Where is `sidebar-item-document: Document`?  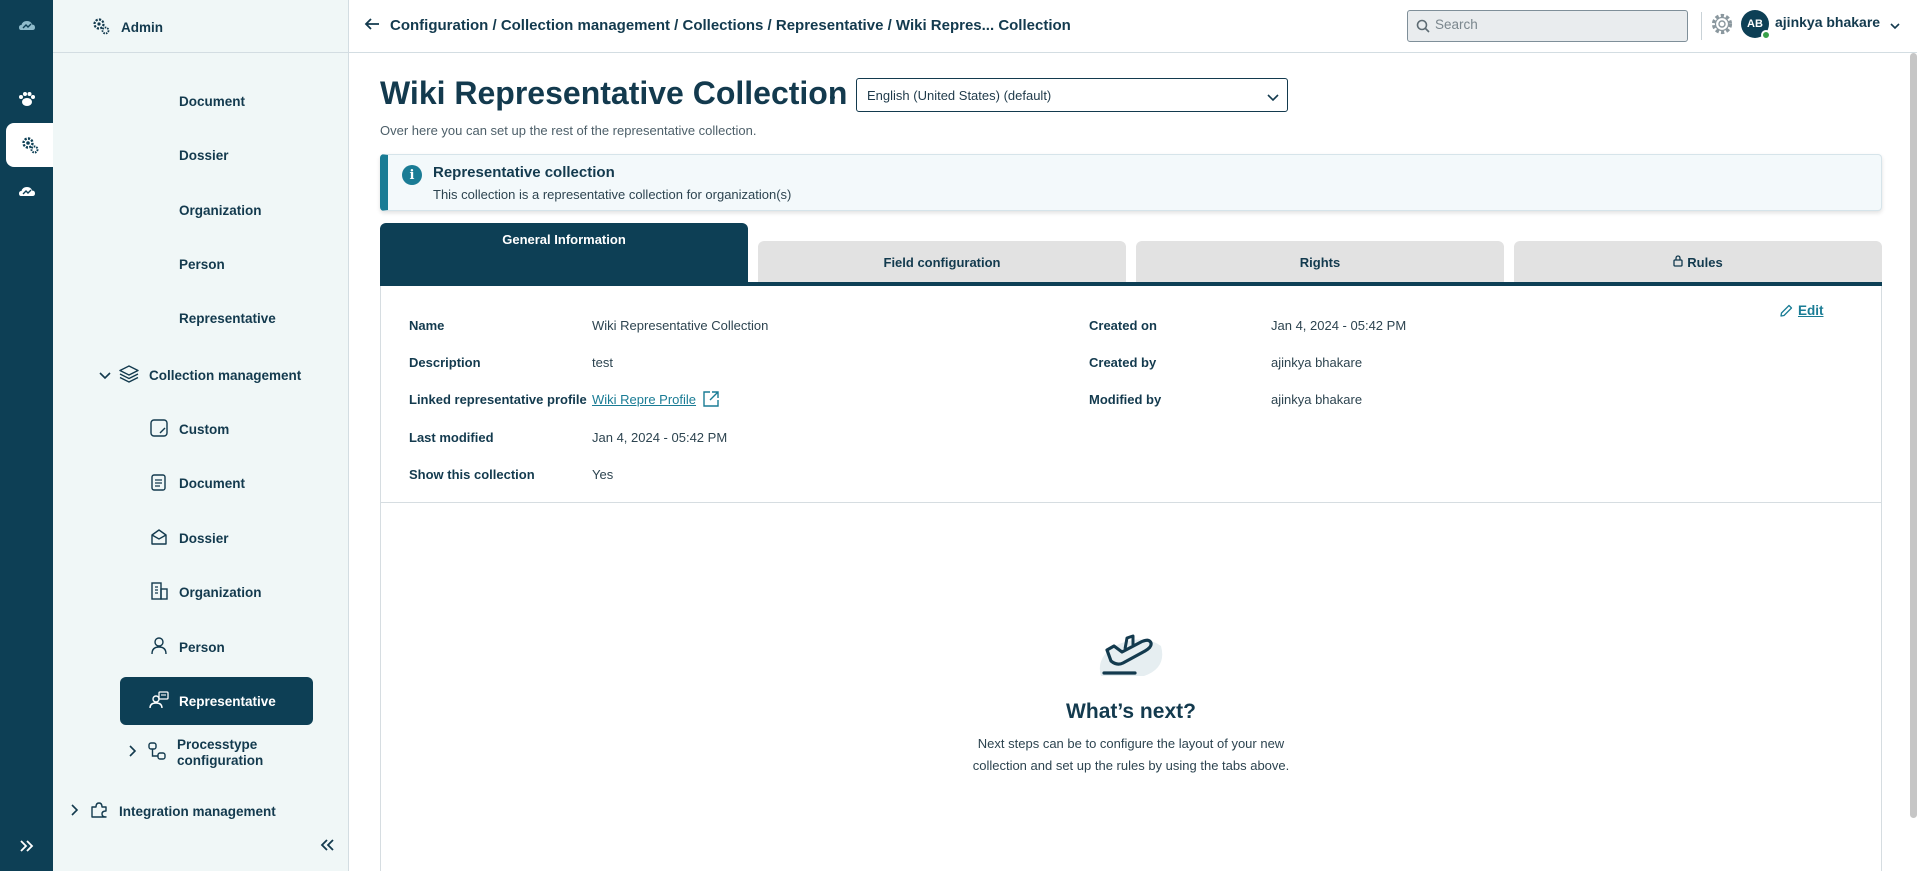 sidebar-item-document: Document is located at coordinates (197, 483).